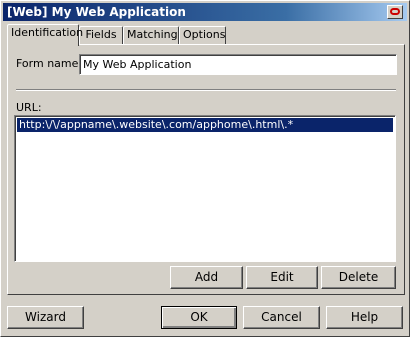 This screenshot has width=410, height=337. What do you see at coordinates (96, 12) in the screenshot?
I see `window-title: [Web] My Web Application` at bounding box center [96, 12].